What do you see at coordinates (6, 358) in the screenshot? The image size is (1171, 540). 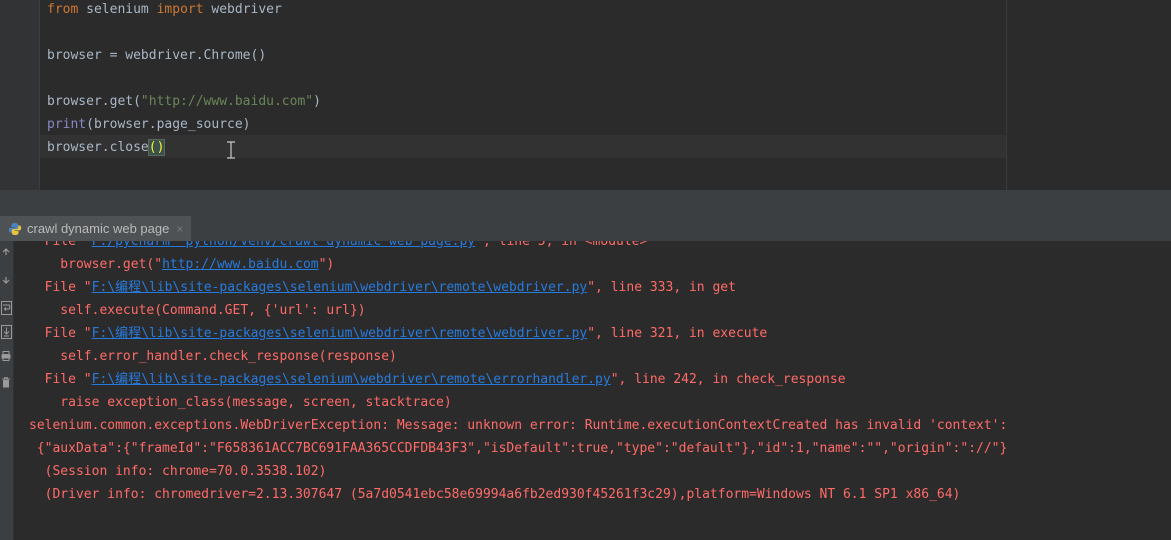 I see `print-icon` at bounding box center [6, 358].